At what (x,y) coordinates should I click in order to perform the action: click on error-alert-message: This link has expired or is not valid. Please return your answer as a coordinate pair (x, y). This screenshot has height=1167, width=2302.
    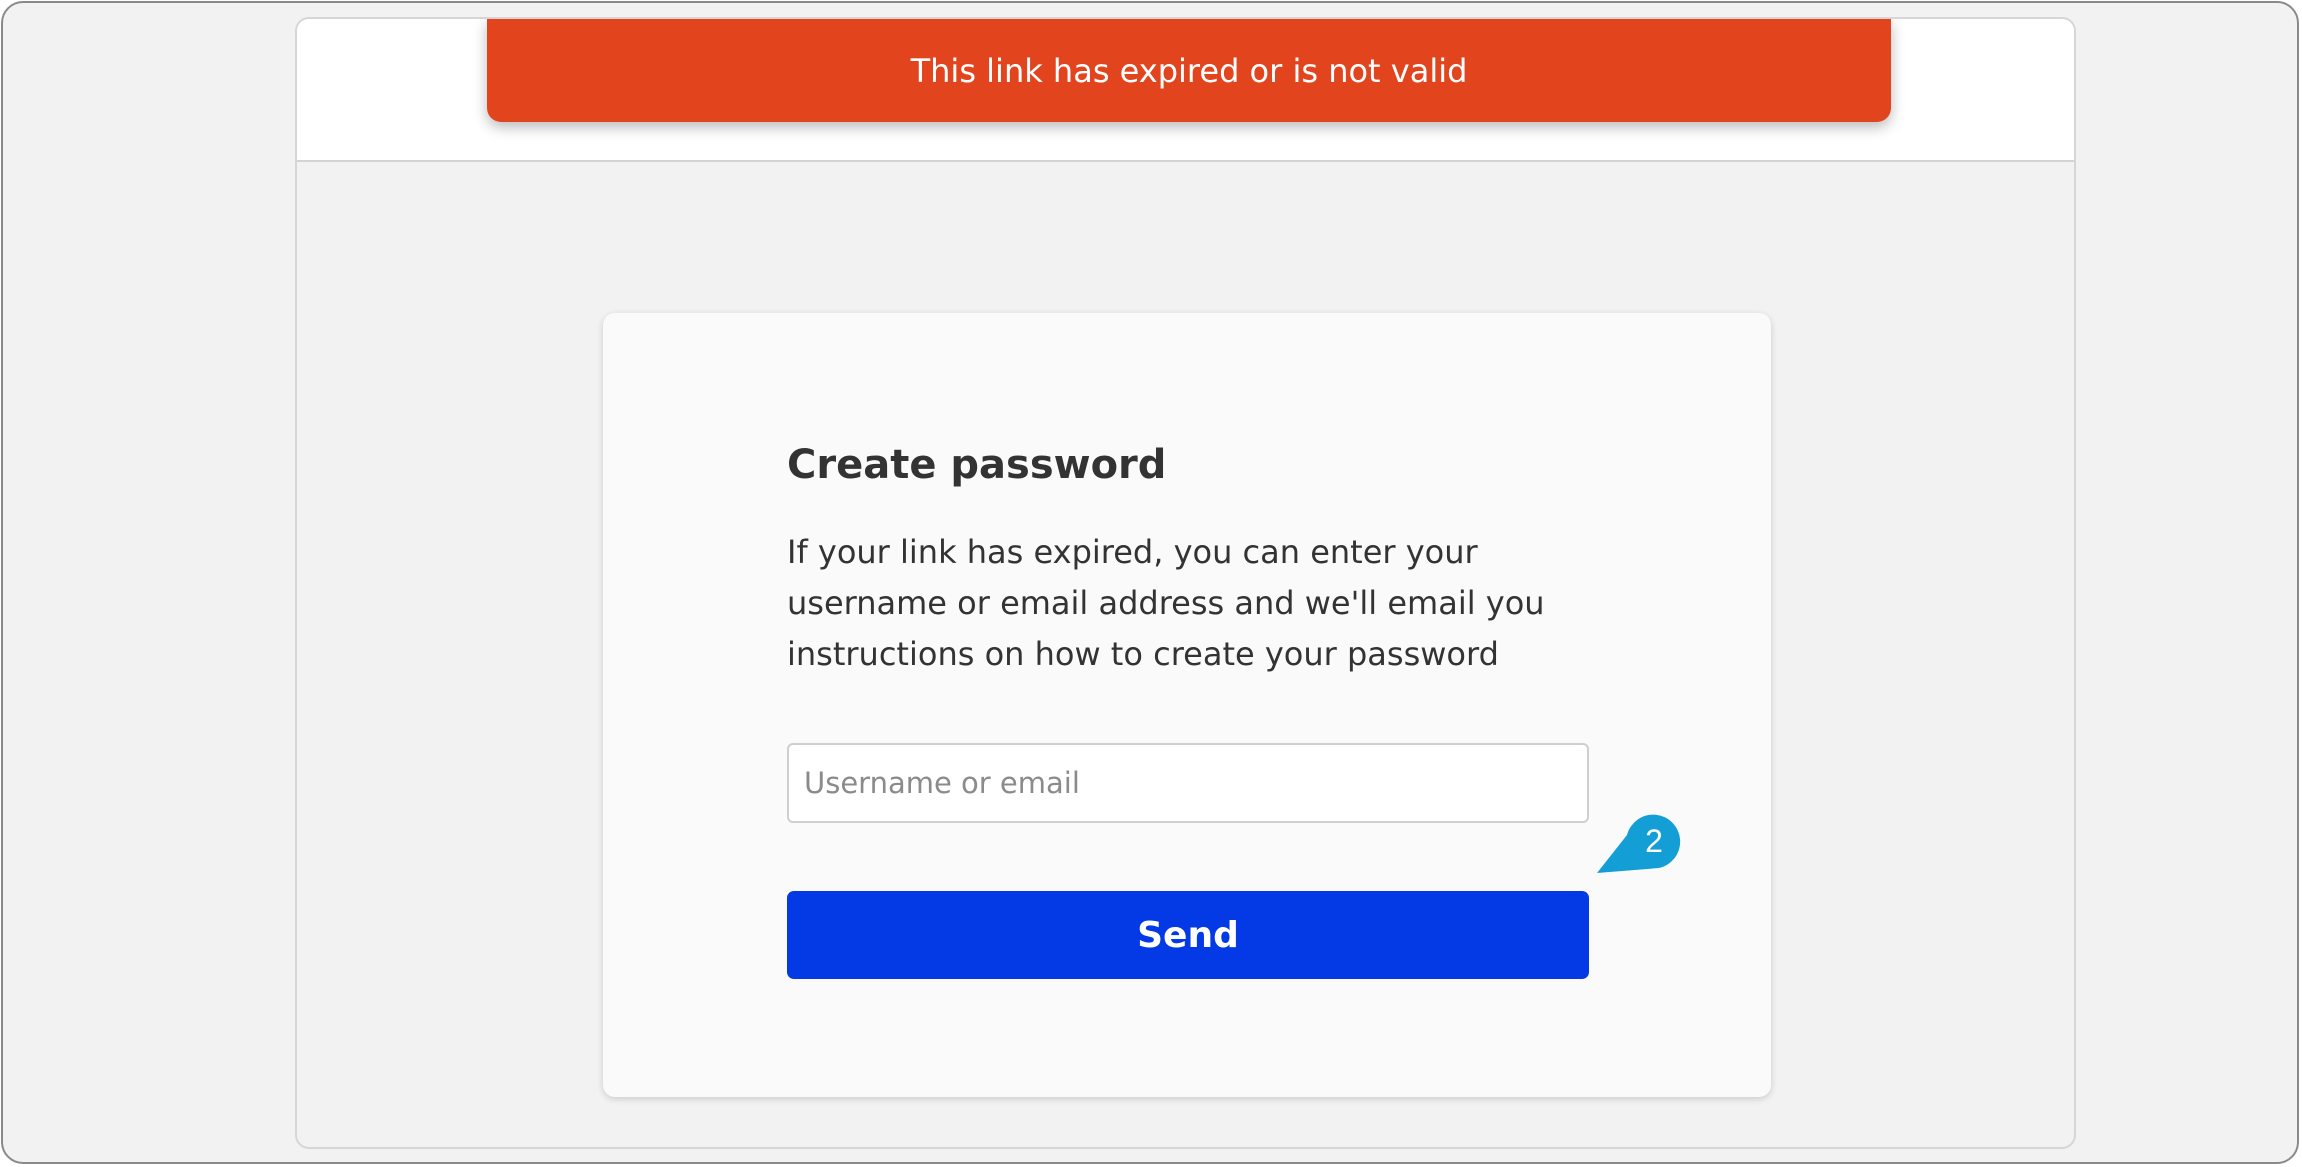
    Looking at the image, I should click on (1189, 70).